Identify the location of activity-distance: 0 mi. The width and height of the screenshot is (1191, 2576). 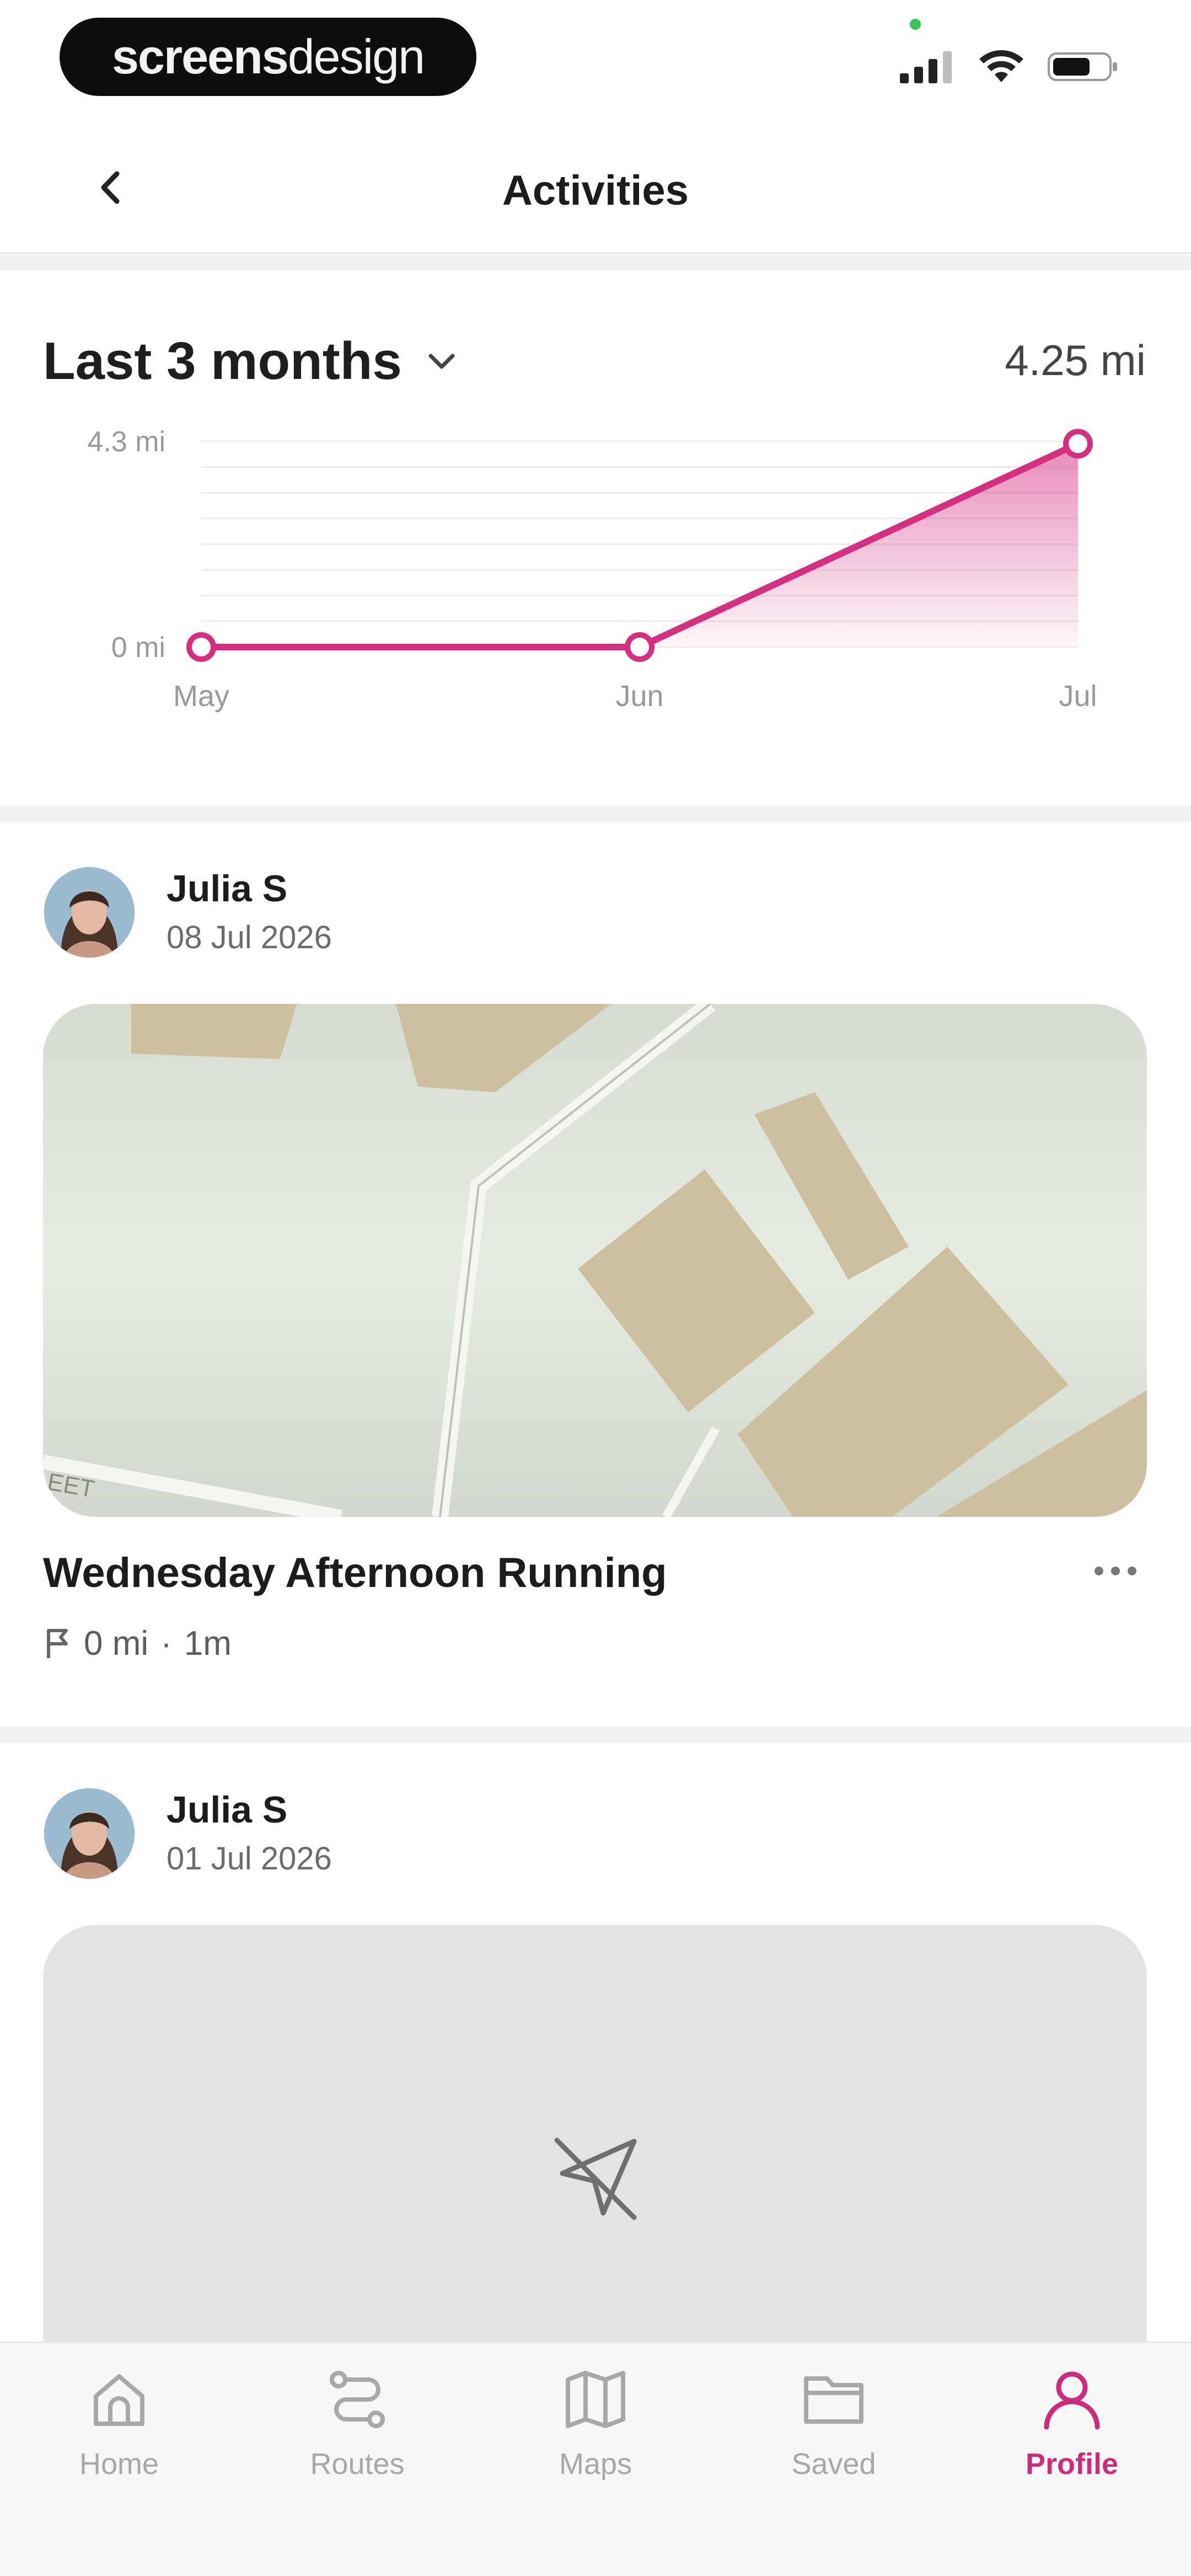
(116, 1643).